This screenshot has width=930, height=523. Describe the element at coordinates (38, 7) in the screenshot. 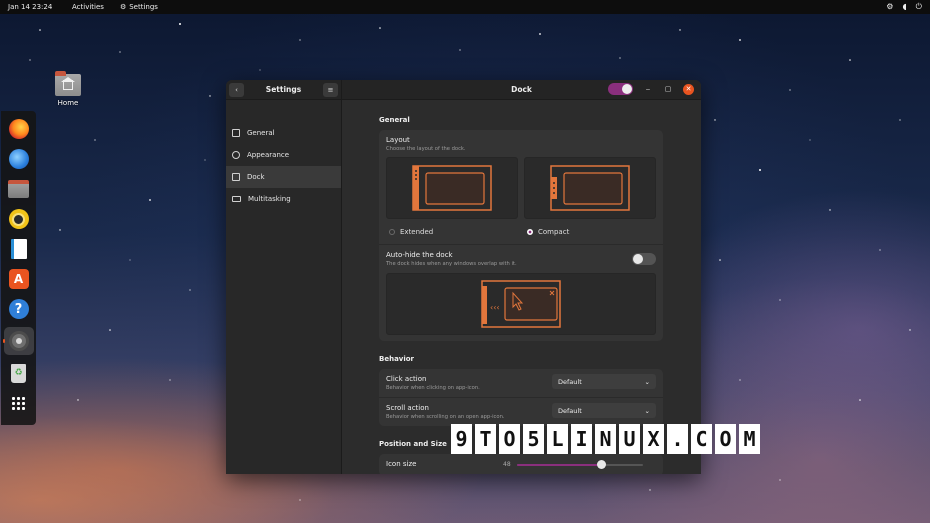

I see `clock: Jan 14 23:24` at that location.